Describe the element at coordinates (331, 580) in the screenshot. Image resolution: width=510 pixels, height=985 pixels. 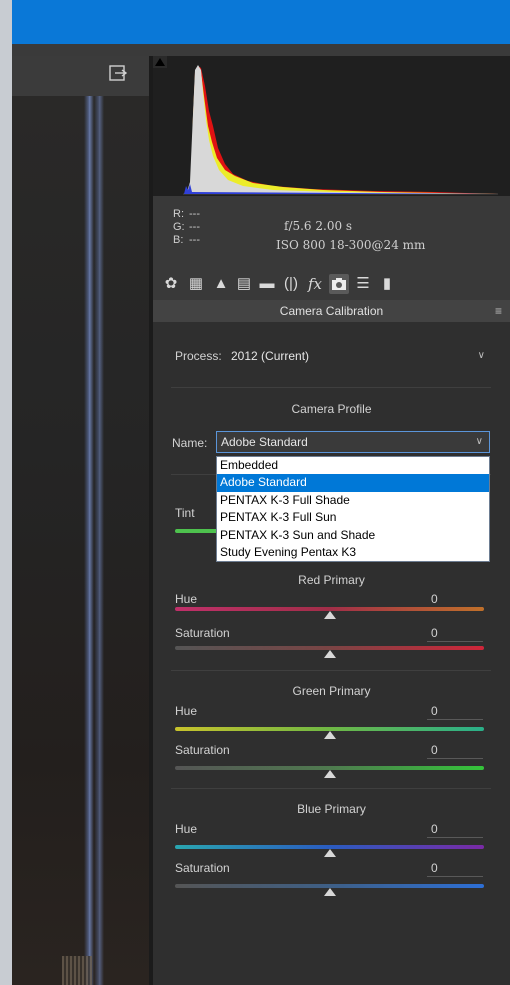
I see `red-primary-title: Red Primary` at that location.